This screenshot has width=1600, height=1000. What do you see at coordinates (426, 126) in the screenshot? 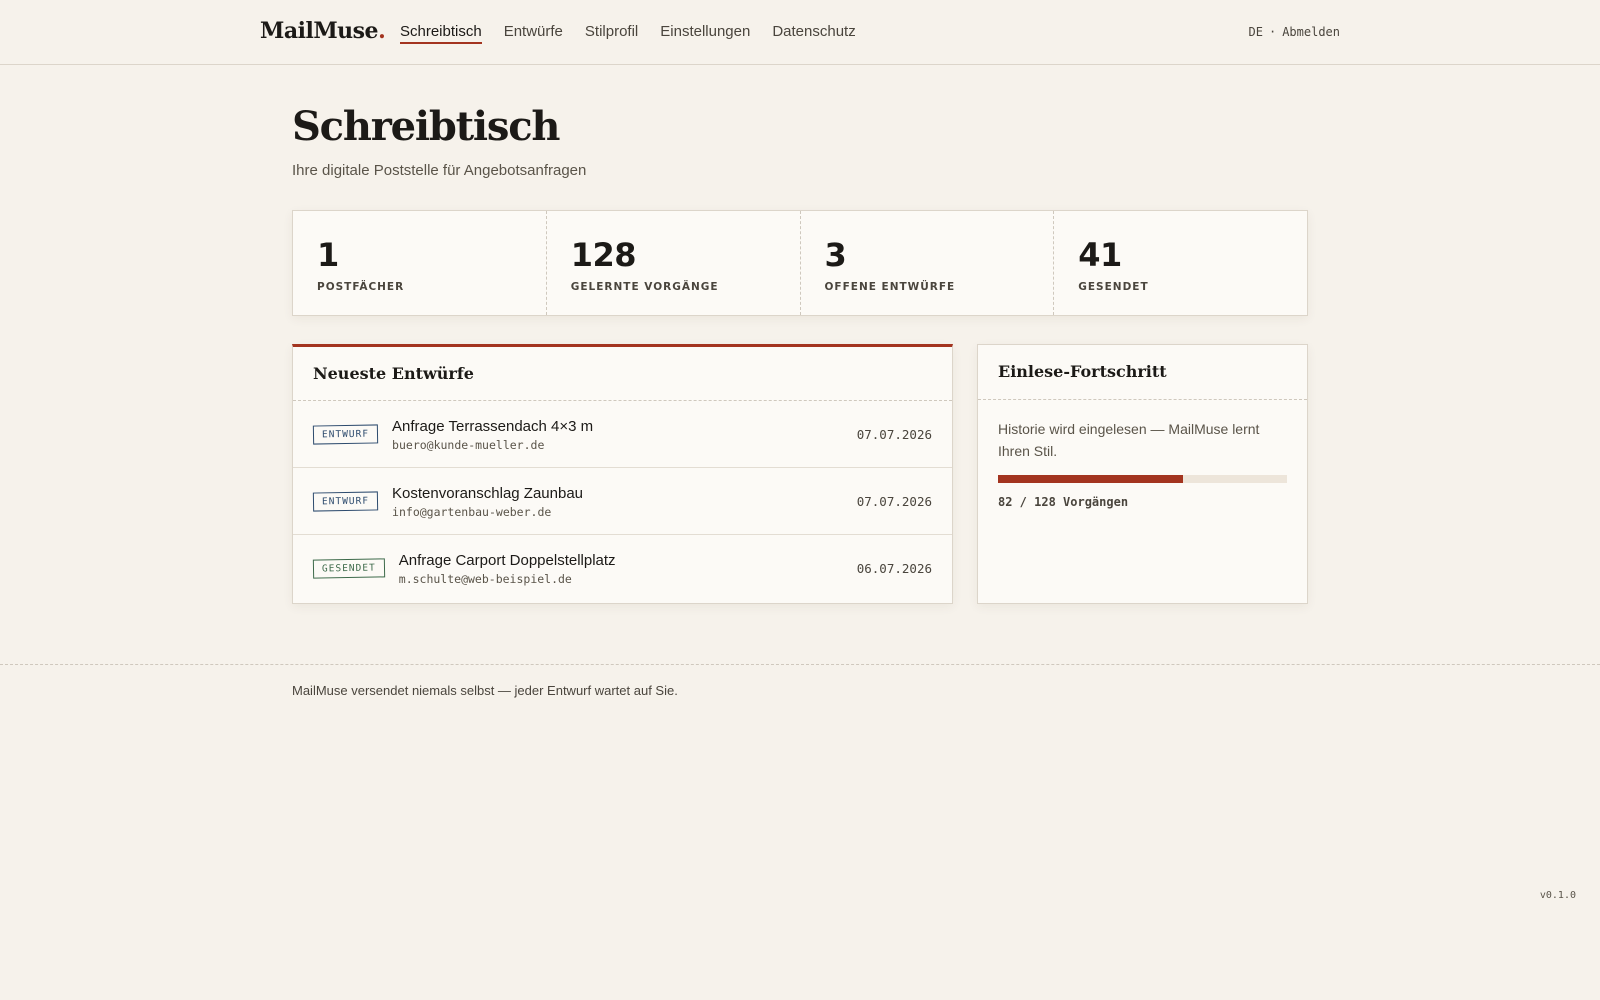
I see `page-title: Schreibtisch` at bounding box center [426, 126].